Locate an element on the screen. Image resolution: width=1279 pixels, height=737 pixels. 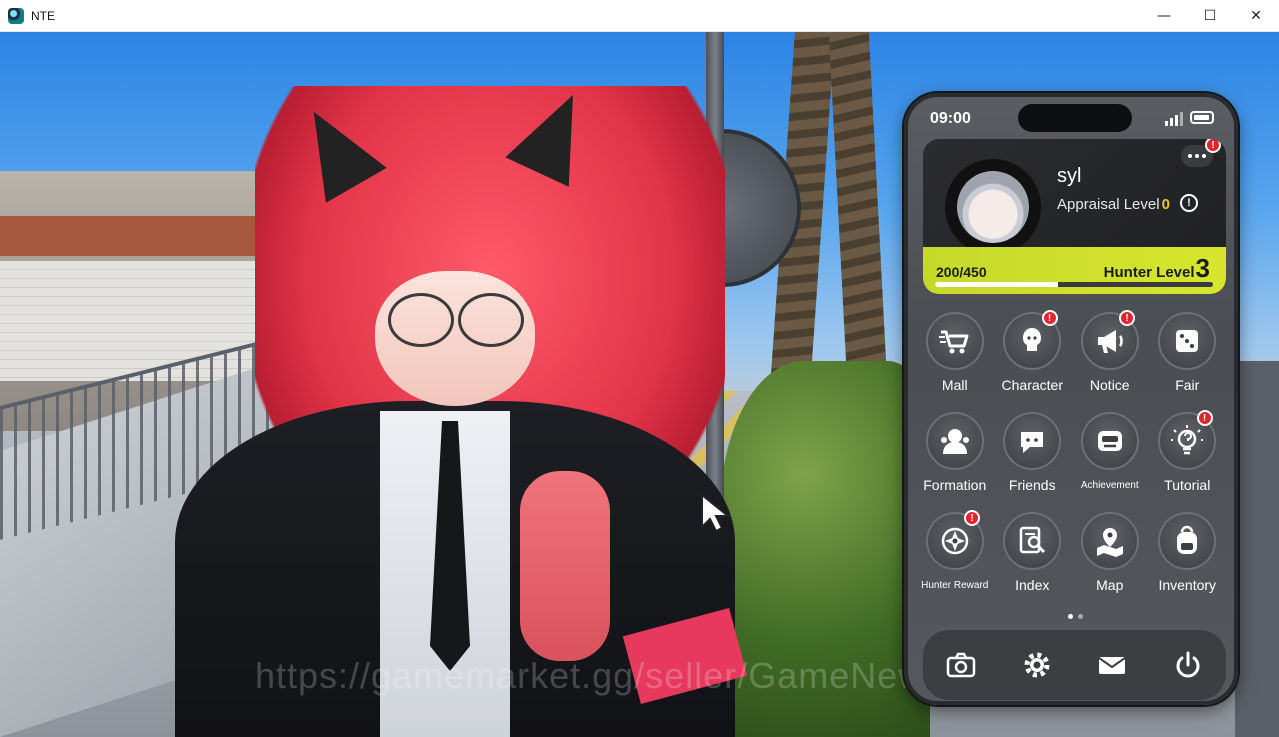
appraisal-level: Appraisal Level 0 is located at coordinates (1113, 204).